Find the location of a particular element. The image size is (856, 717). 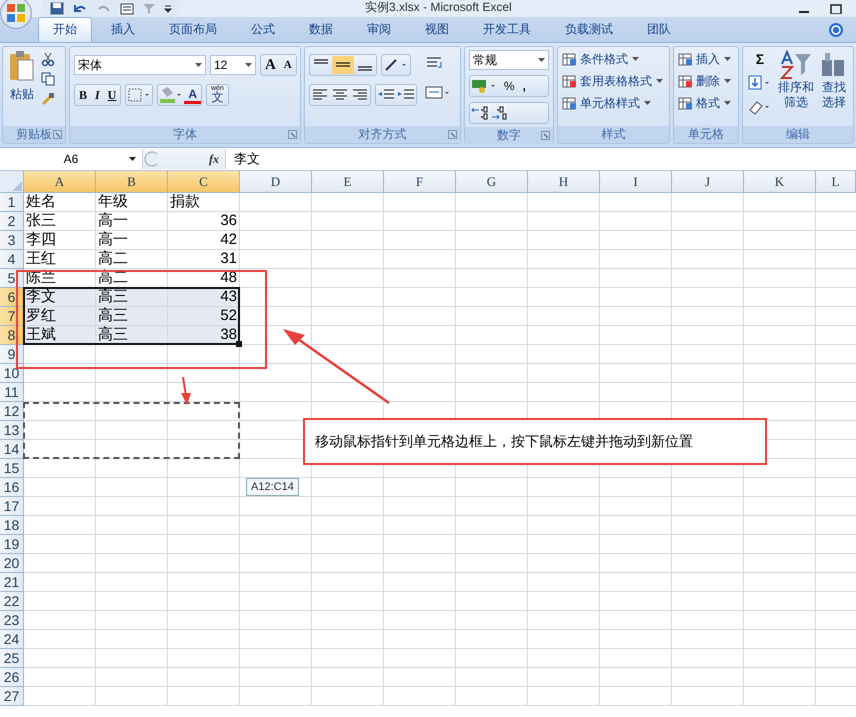

window-title: 实例3.xlsx - Microsoft Excel is located at coordinates (438, 7).